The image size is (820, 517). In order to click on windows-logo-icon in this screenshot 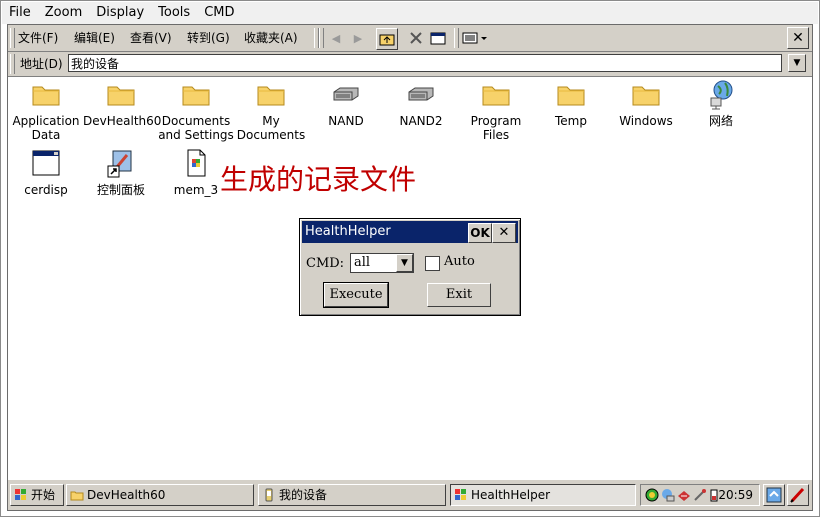, I will do `click(20, 494)`.